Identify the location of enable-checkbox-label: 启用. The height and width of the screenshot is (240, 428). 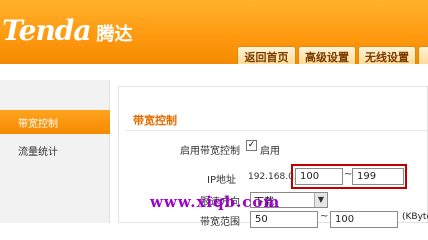
(270, 151).